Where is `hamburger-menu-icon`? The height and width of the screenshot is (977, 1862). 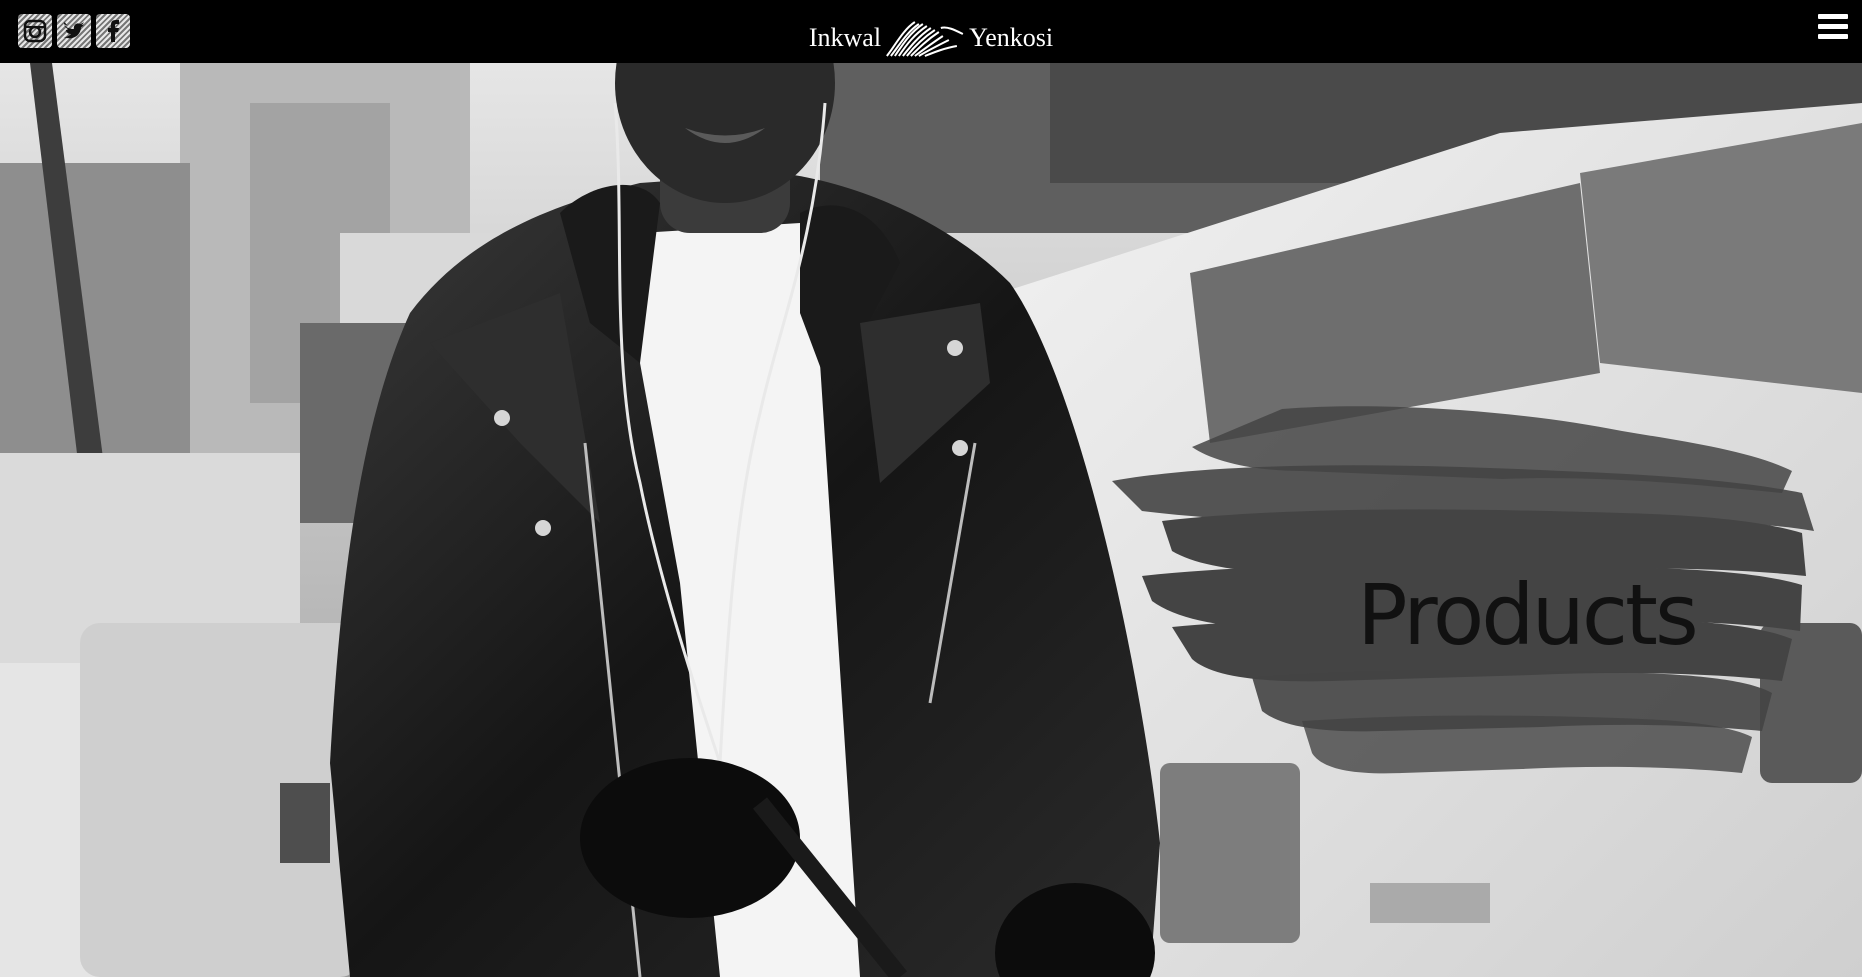
hamburger-menu-icon is located at coordinates (1833, 29).